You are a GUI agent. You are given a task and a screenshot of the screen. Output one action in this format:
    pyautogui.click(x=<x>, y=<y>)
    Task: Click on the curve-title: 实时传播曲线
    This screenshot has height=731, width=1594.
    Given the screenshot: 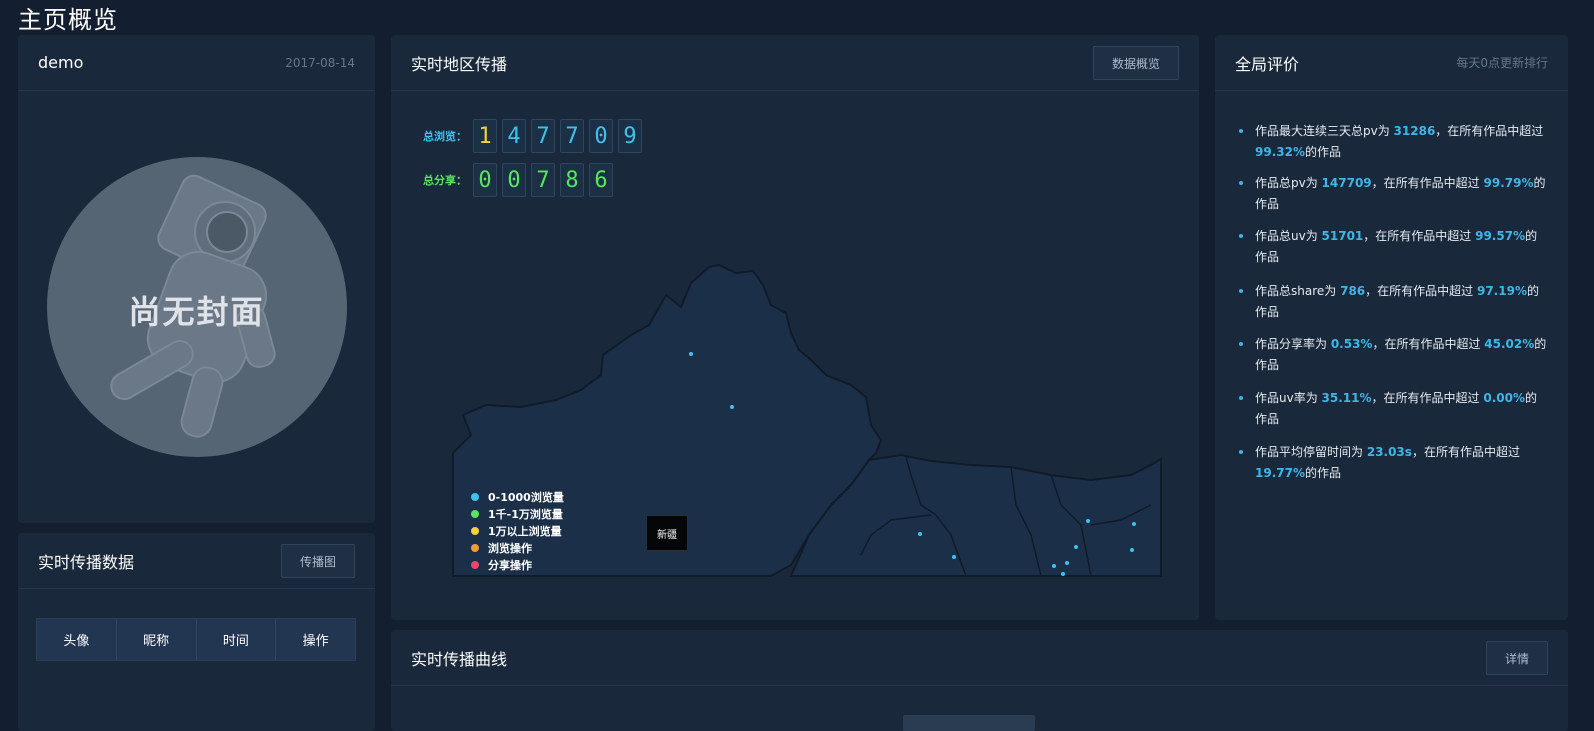 What is the action you would take?
    pyautogui.click(x=459, y=659)
    